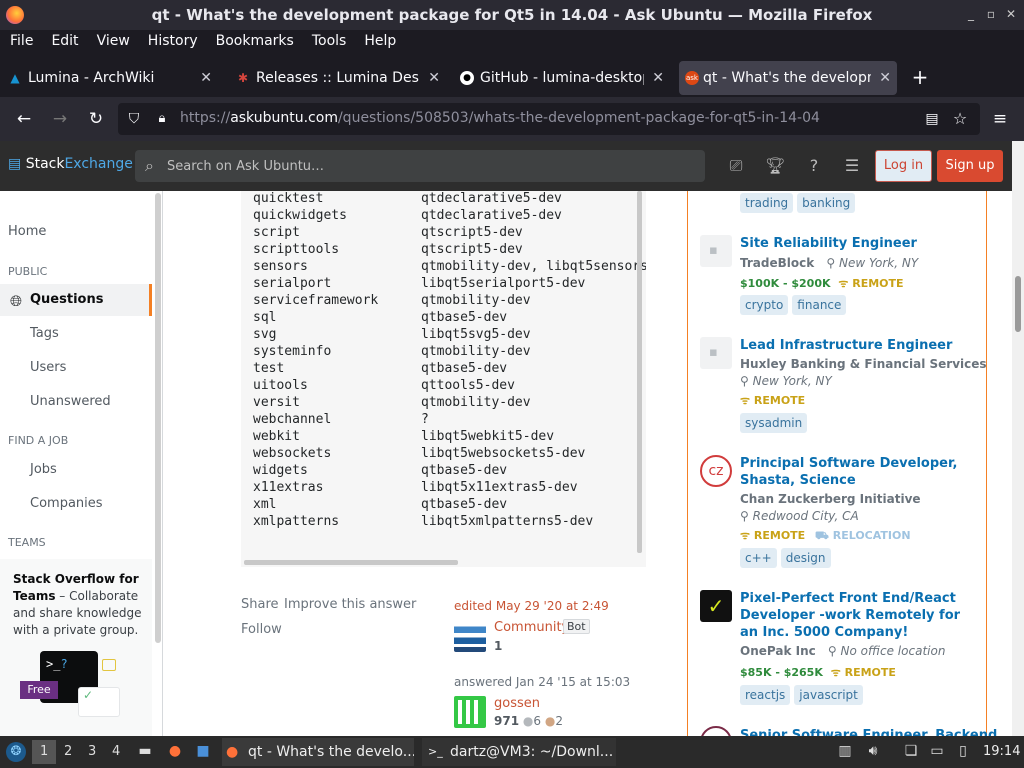 The width and height of the screenshot is (1024, 768). What do you see at coordinates (24, 119) in the screenshot?
I see `back-icon: ←` at bounding box center [24, 119].